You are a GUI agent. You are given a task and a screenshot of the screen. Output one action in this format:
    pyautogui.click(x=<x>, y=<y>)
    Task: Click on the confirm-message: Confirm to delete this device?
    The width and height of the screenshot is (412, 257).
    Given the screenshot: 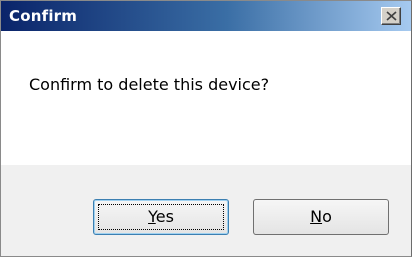 What is the action you would take?
    pyautogui.click(x=149, y=84)
    